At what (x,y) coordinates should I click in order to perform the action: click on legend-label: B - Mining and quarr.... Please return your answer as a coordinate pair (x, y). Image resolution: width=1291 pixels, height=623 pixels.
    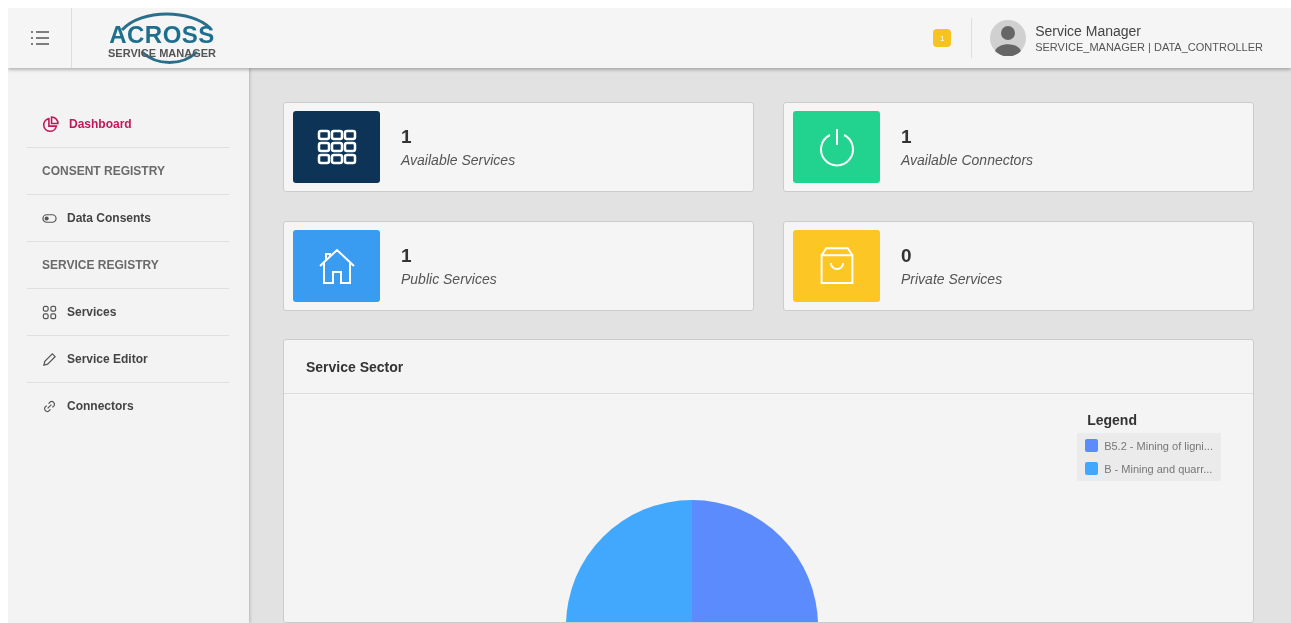
    Looking at the image, I should click on (1158, 468).